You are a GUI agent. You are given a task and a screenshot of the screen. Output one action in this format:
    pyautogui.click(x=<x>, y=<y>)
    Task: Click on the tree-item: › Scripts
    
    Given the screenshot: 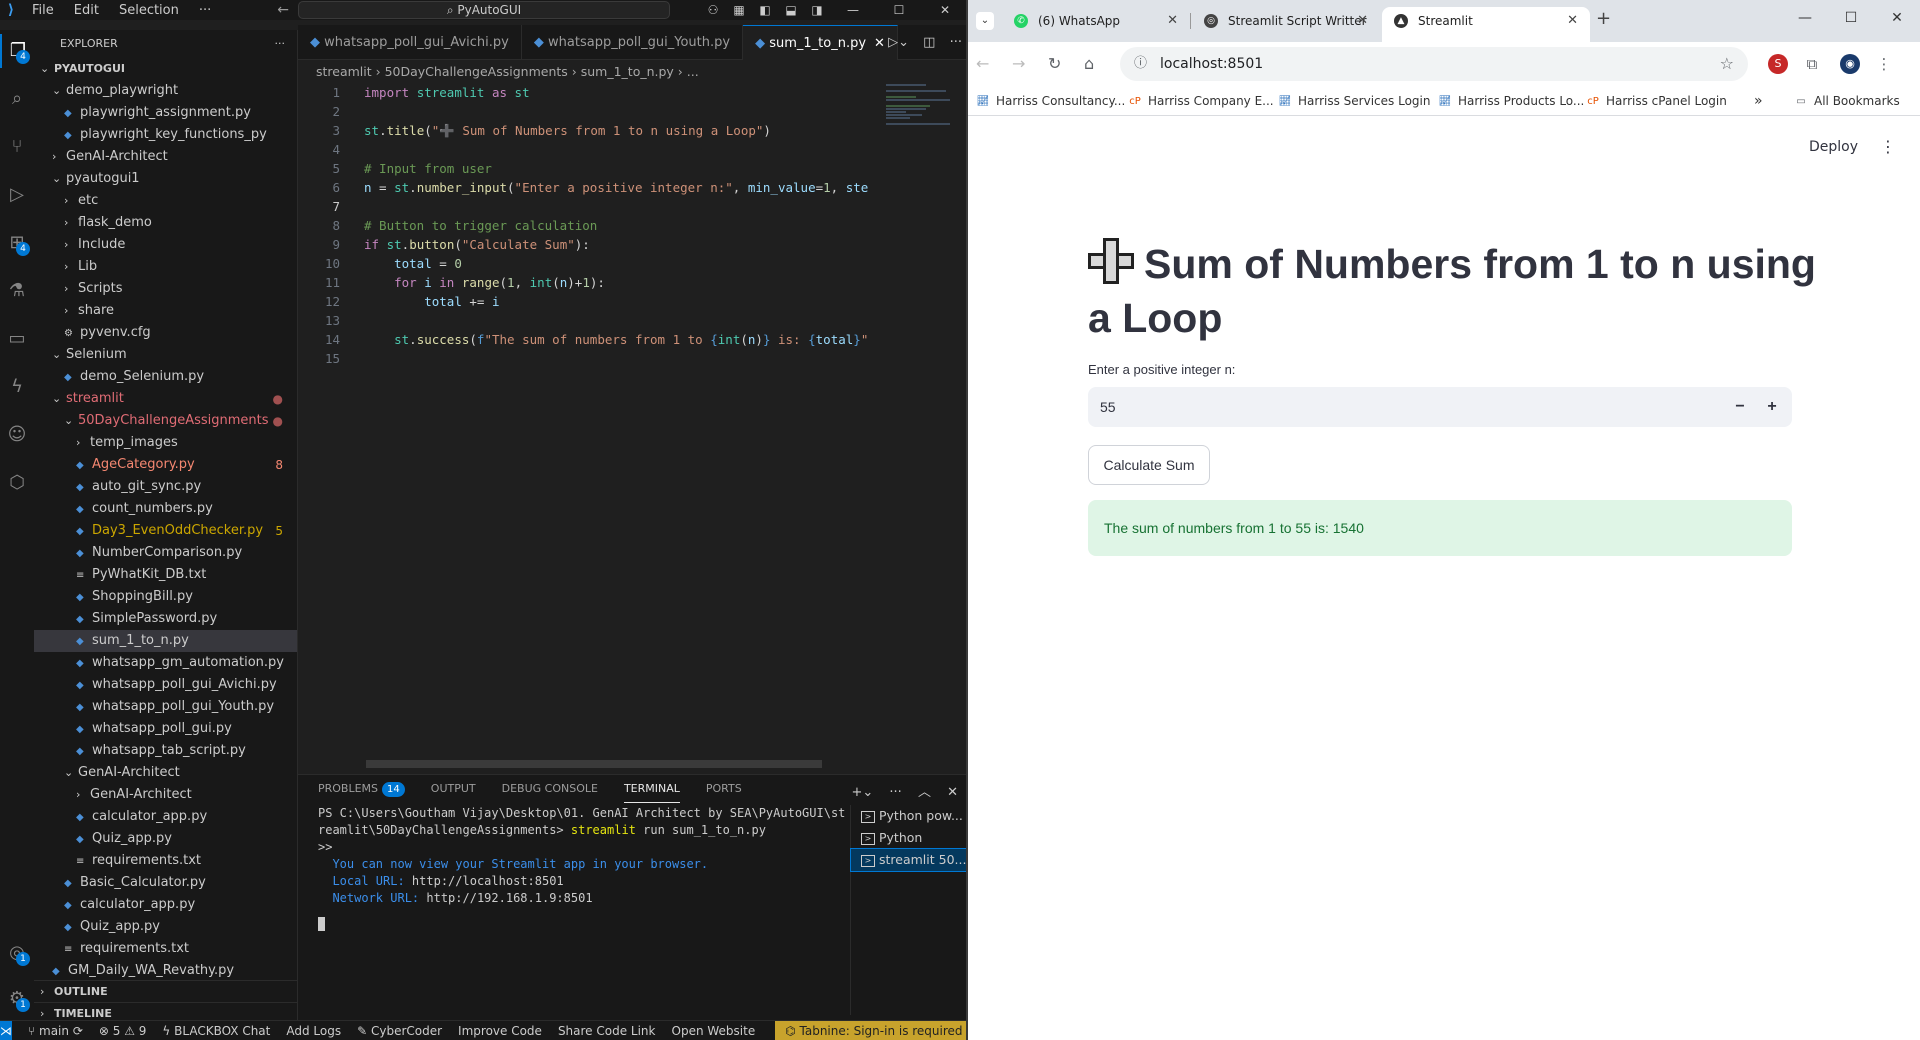 What is the action you would take?
    pyautogui.click(x=165, y=289)
    